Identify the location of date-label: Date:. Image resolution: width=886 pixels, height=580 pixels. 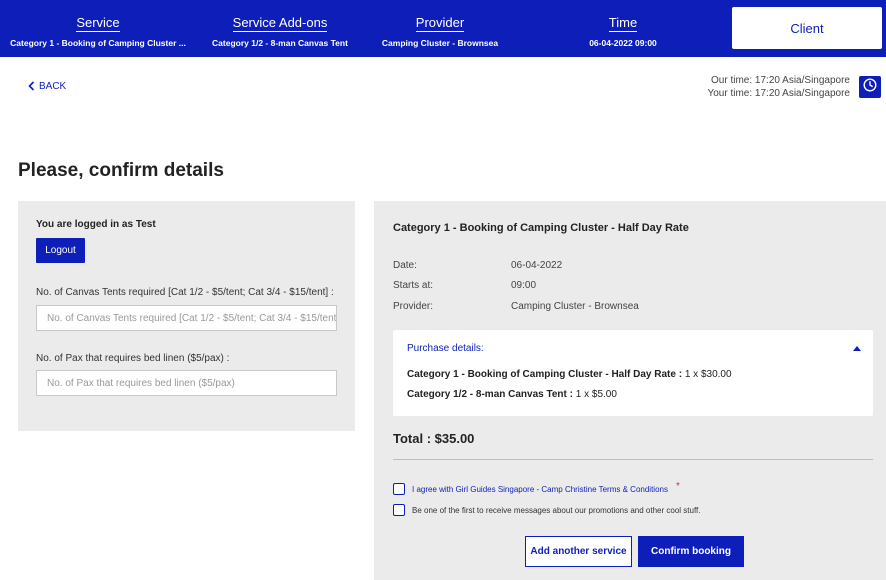
(405, 265).